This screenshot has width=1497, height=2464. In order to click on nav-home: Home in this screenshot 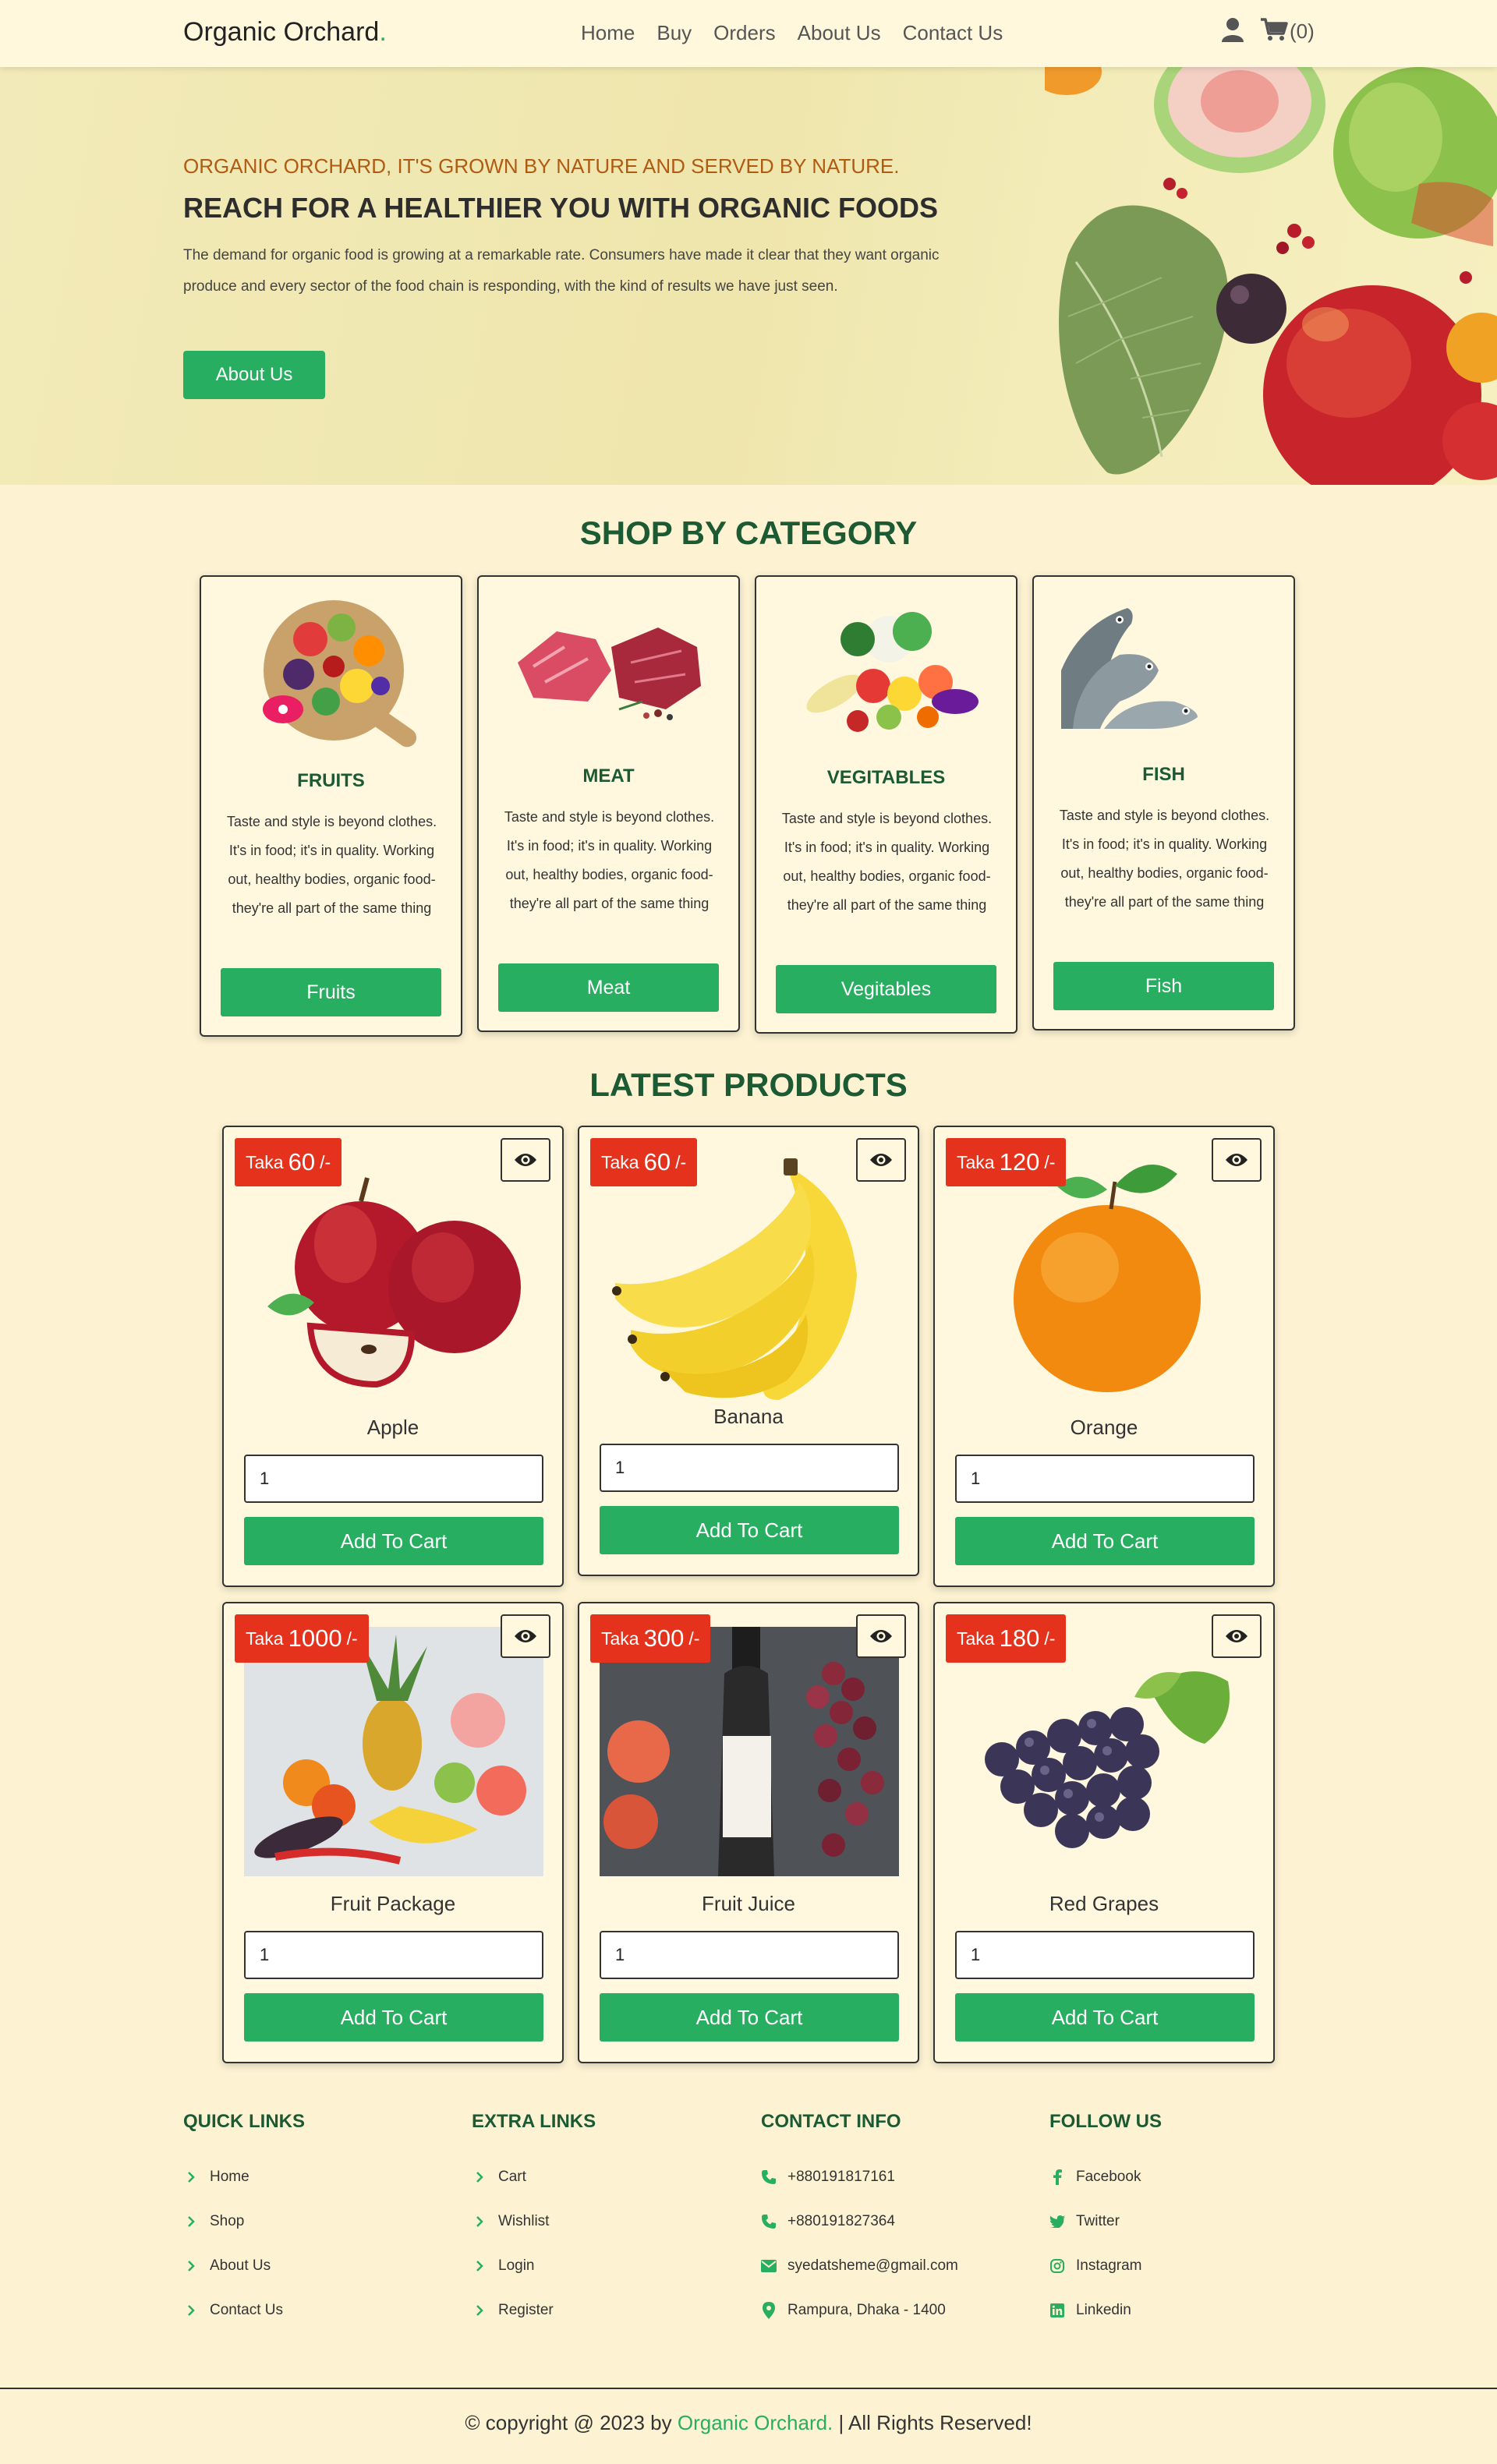, I will do `click(608, 33)`.